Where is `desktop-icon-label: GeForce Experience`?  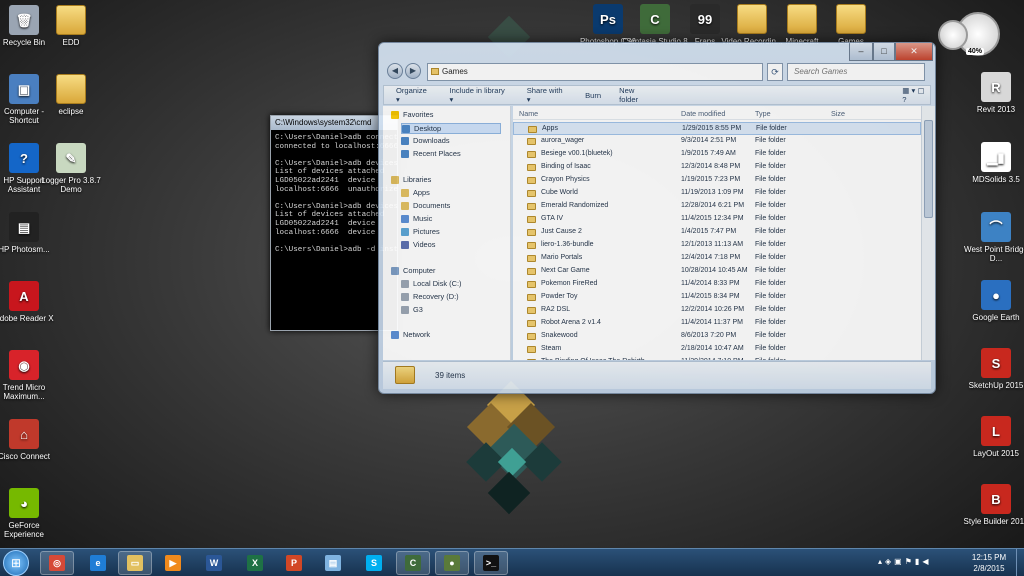 desktop-icon-label: GeForce Experience is located at coordinates (24, 530).